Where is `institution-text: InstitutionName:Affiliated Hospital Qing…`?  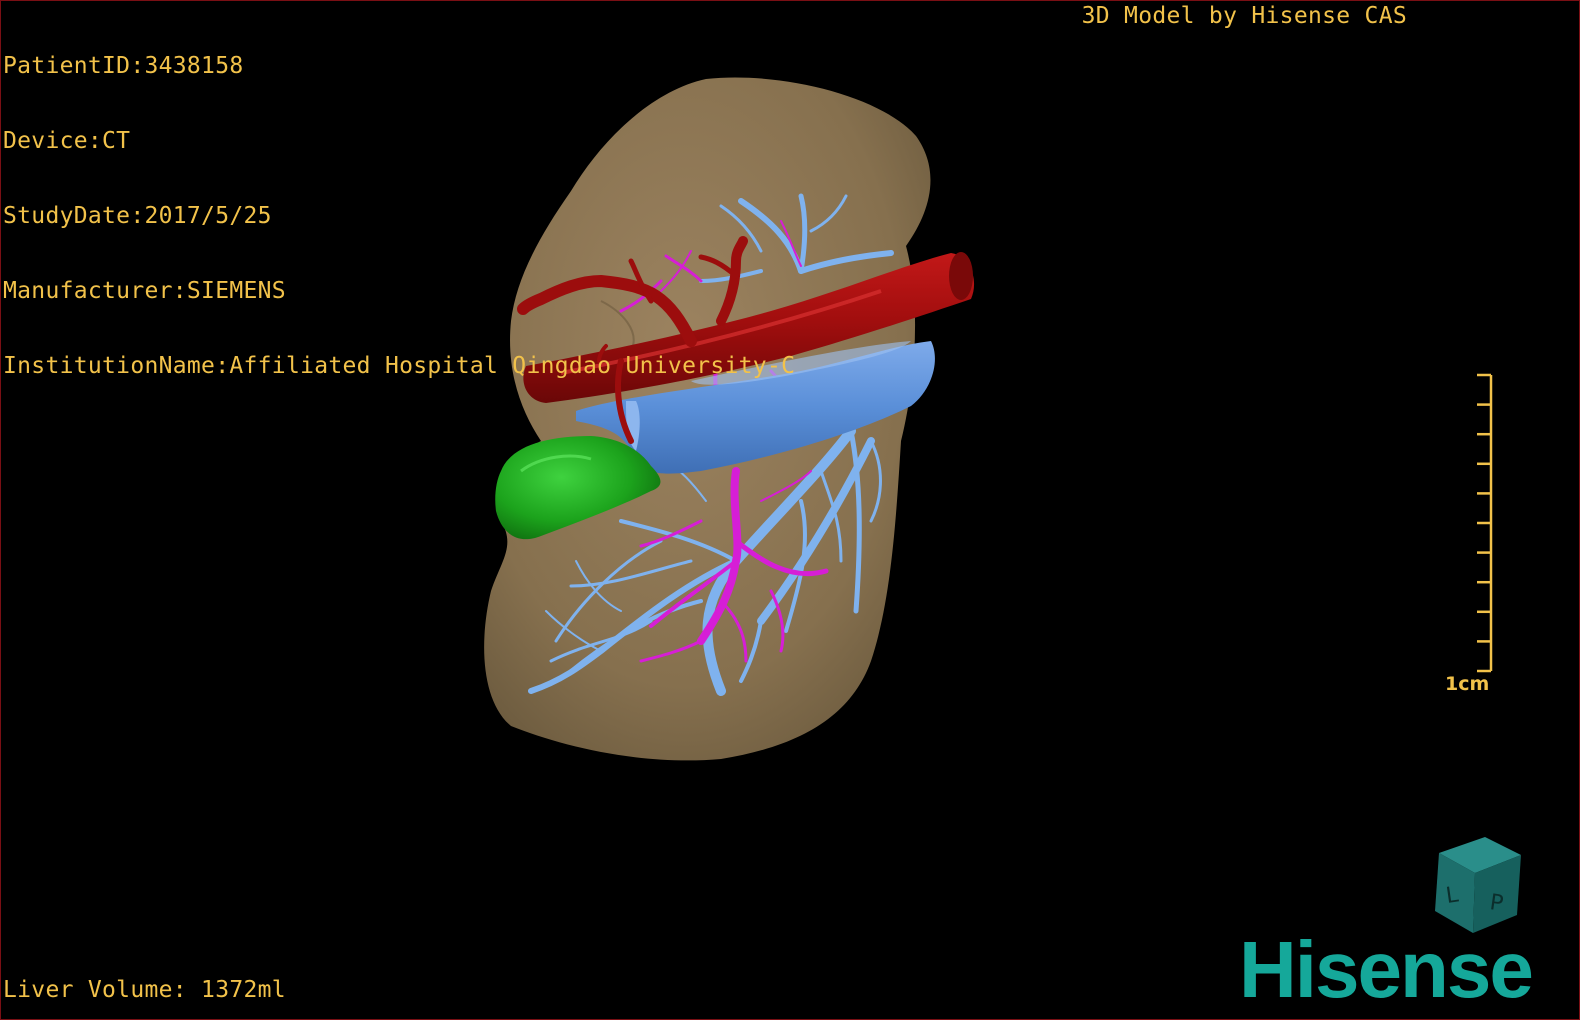 institution-text: InstitutionName:Affiliated Hospital Qing… is located at coordinates (399, 366).